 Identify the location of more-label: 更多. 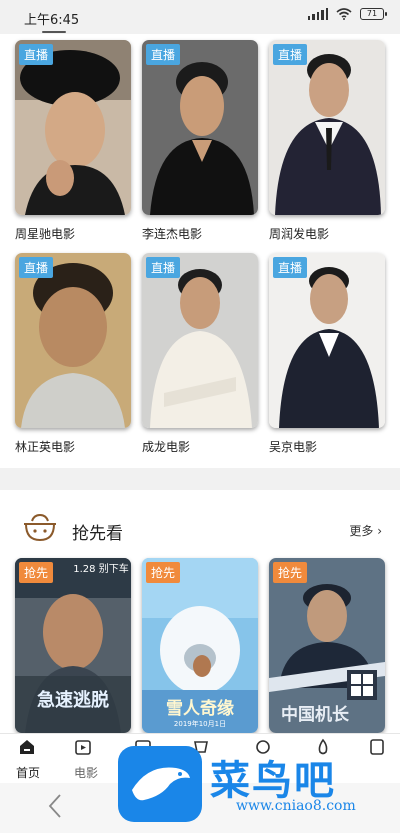
(361, 531).